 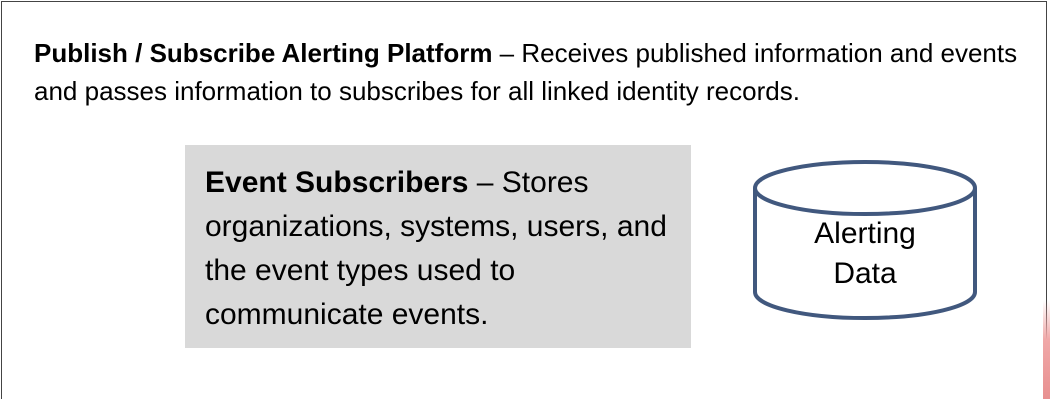 What do you see at coordinates (865, 233) in the screenshot?
I see `alerting-data-line1: Alerting` at bounding box center [865, 233].